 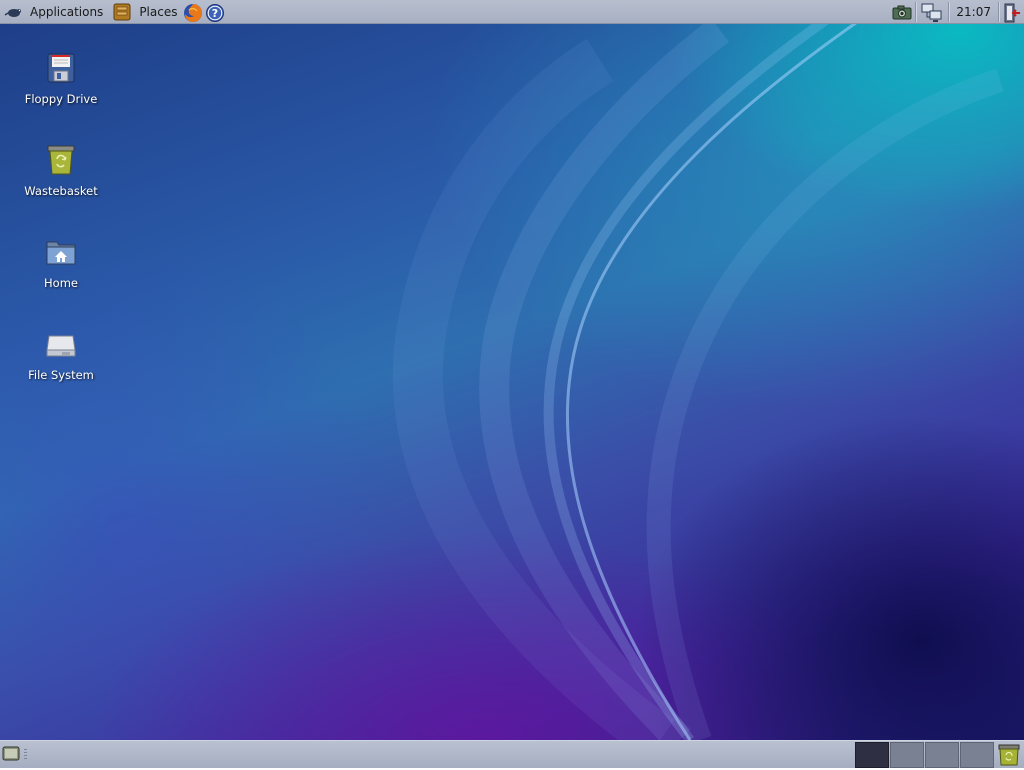 I want to click on workspace-pager, so click(x=925, y=755).